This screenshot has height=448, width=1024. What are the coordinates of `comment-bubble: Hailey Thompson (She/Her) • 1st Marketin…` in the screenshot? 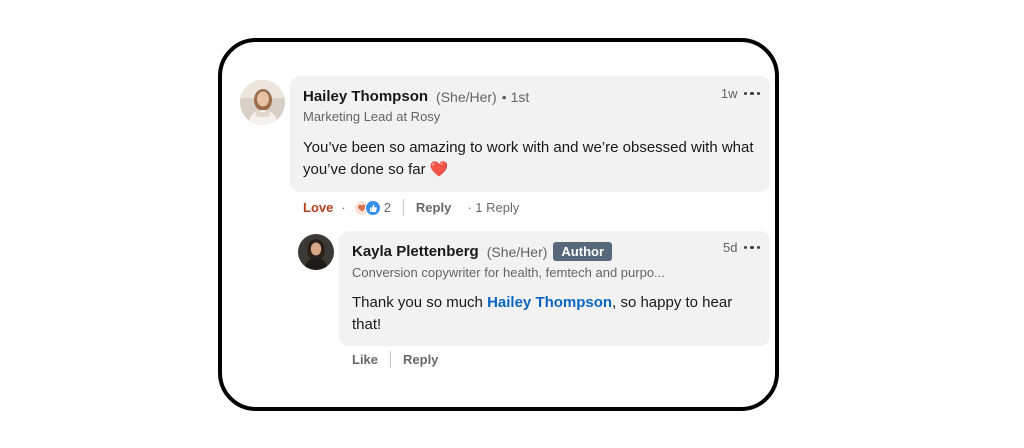 It's located at (530, 134).